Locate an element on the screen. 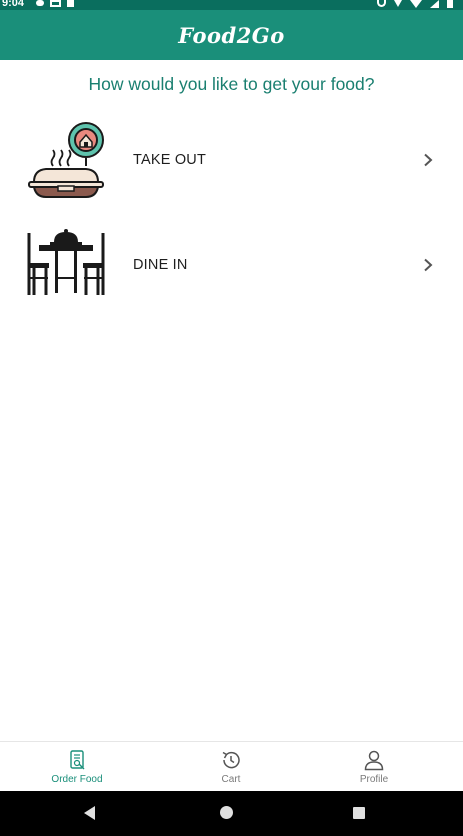 The image size is (463, 836). notification-icon is located at coordinates (70, 3).